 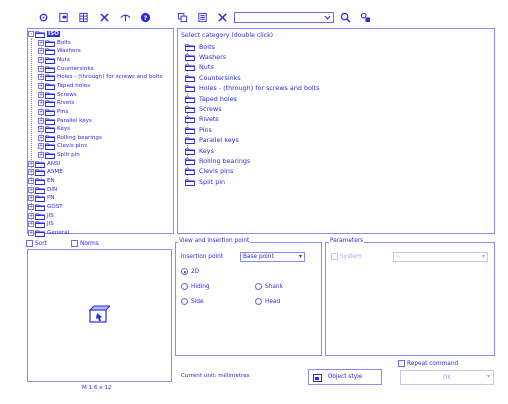 What do you see at coordinates (199, 150) in the screenshot?
I see `category-item: Keys` at bounding box center [199, 150].